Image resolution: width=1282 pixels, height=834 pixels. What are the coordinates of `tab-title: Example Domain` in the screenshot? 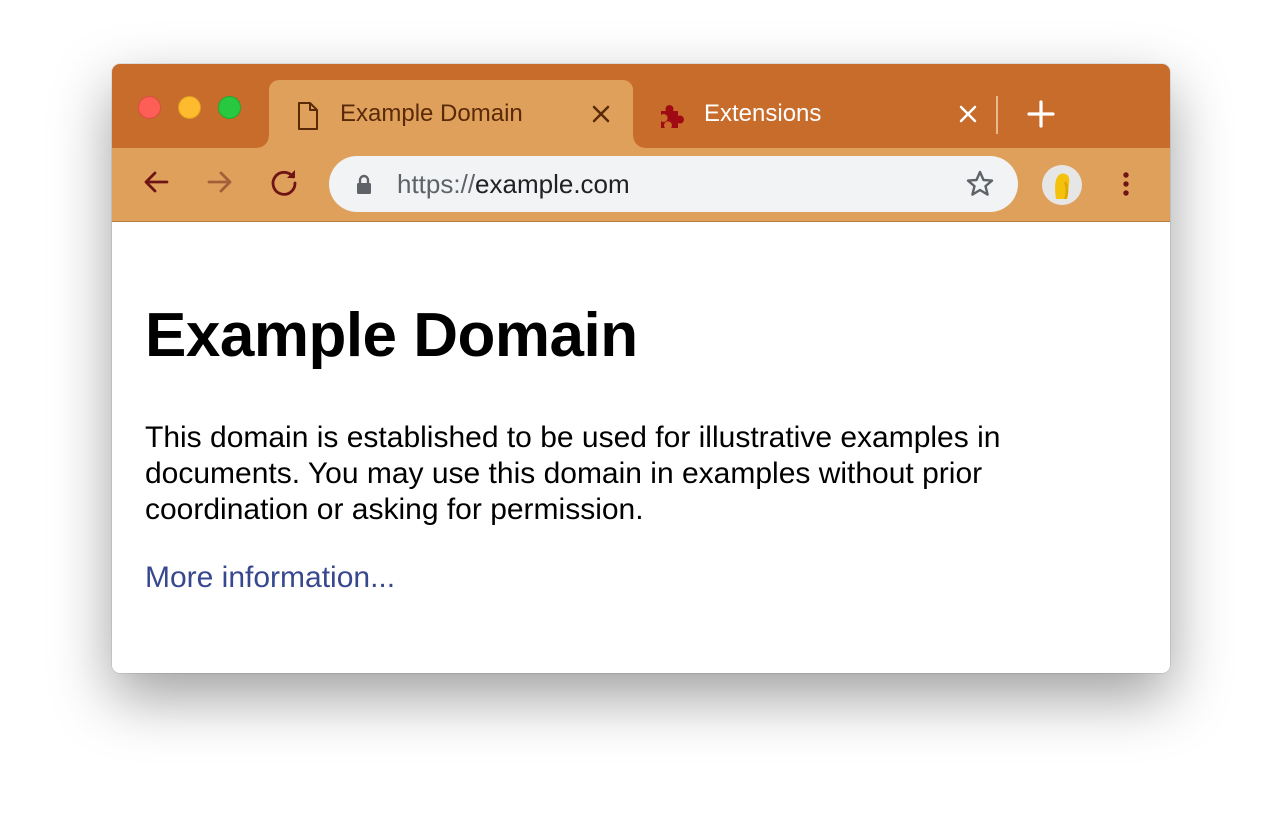 It's located at (431, 113).